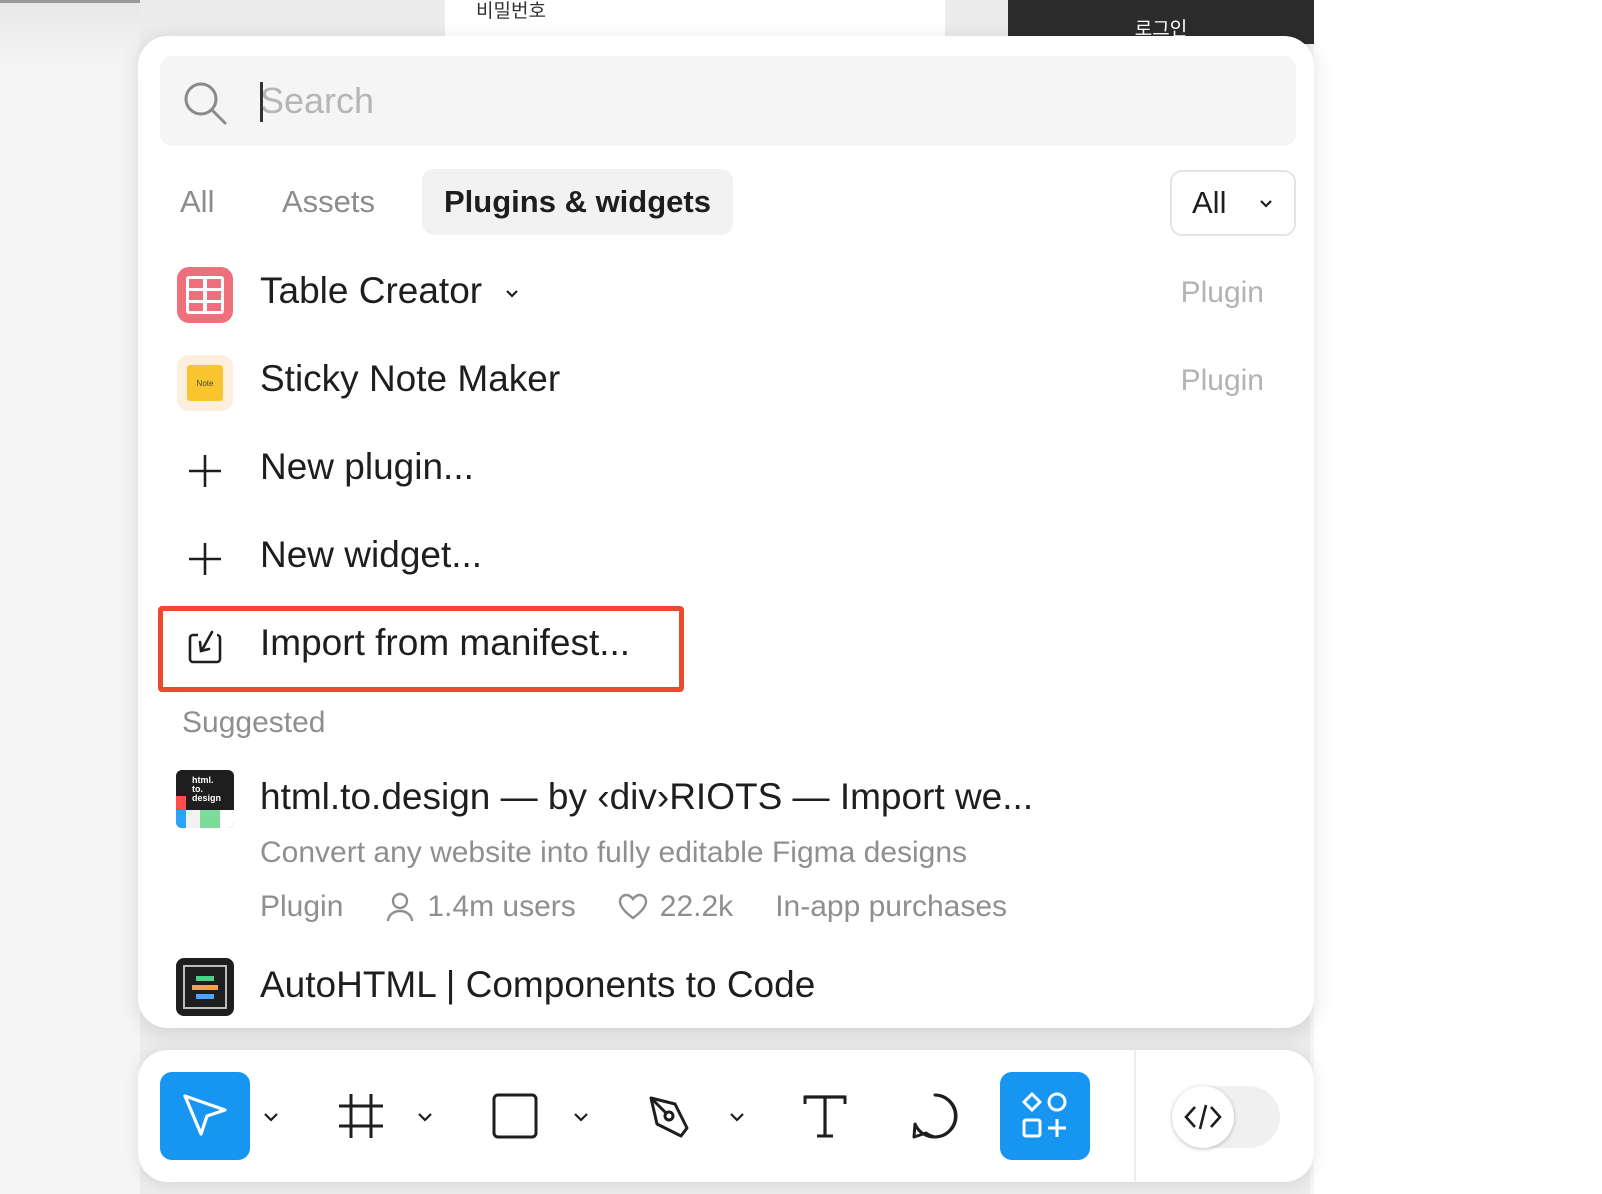 This screenshot has width=1602, height=1194. I want to click on plugins-icon, so click(1044, 1114).